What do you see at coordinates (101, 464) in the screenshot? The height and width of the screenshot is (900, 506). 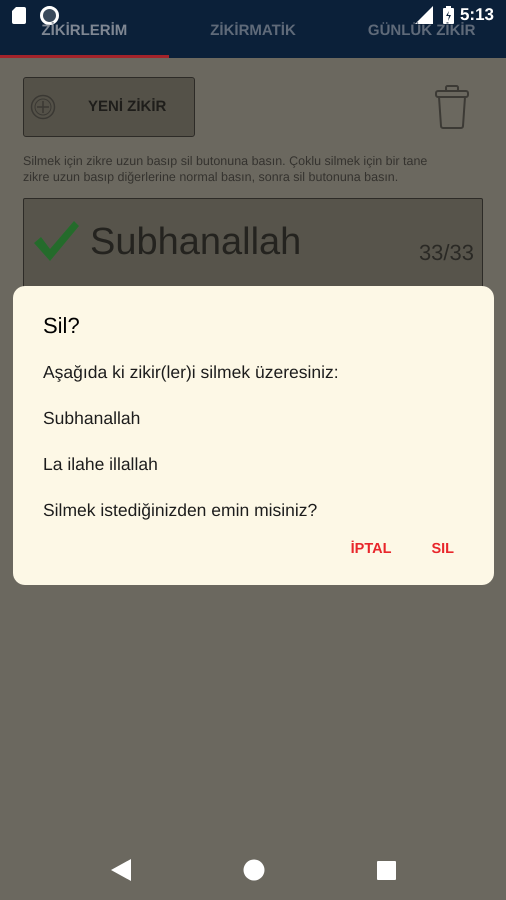 I see `dialog-text: La ilahe illallah` at bounding box center [101, 464].